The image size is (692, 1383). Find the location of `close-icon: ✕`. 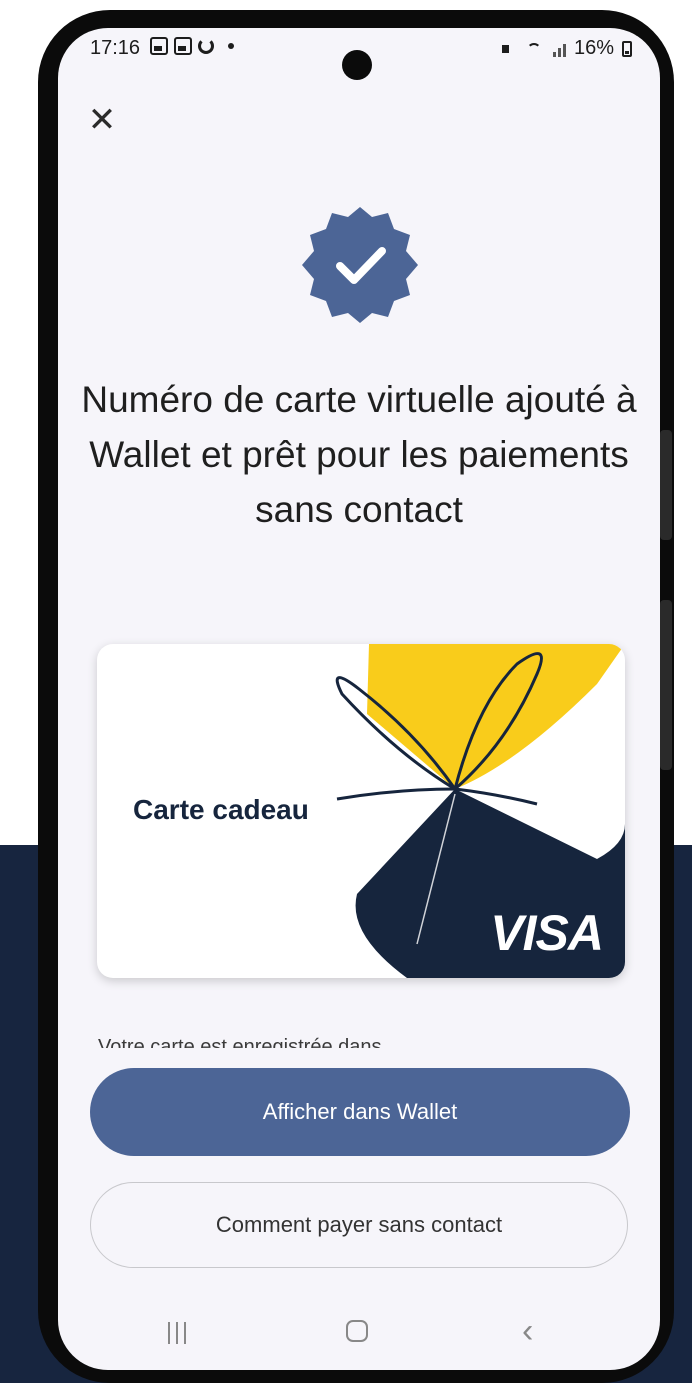

close-icon: ✕ is located at coordinates (102, 120).